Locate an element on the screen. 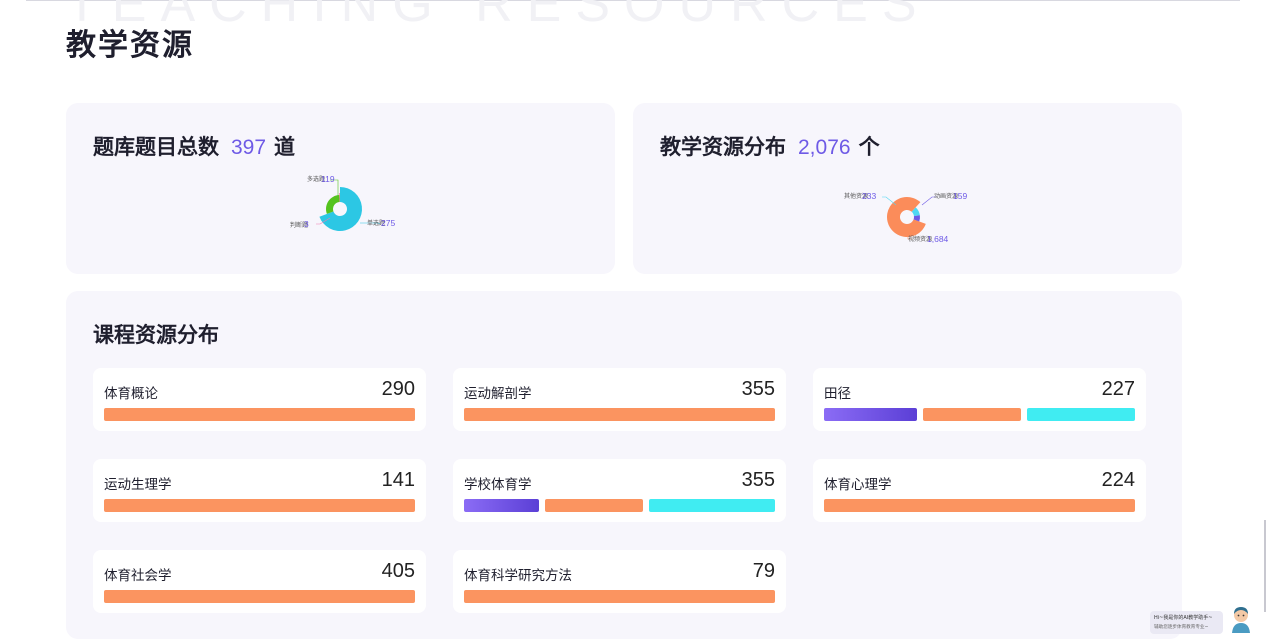  slice-value-other: 233 is located at coordinates (869, 196).